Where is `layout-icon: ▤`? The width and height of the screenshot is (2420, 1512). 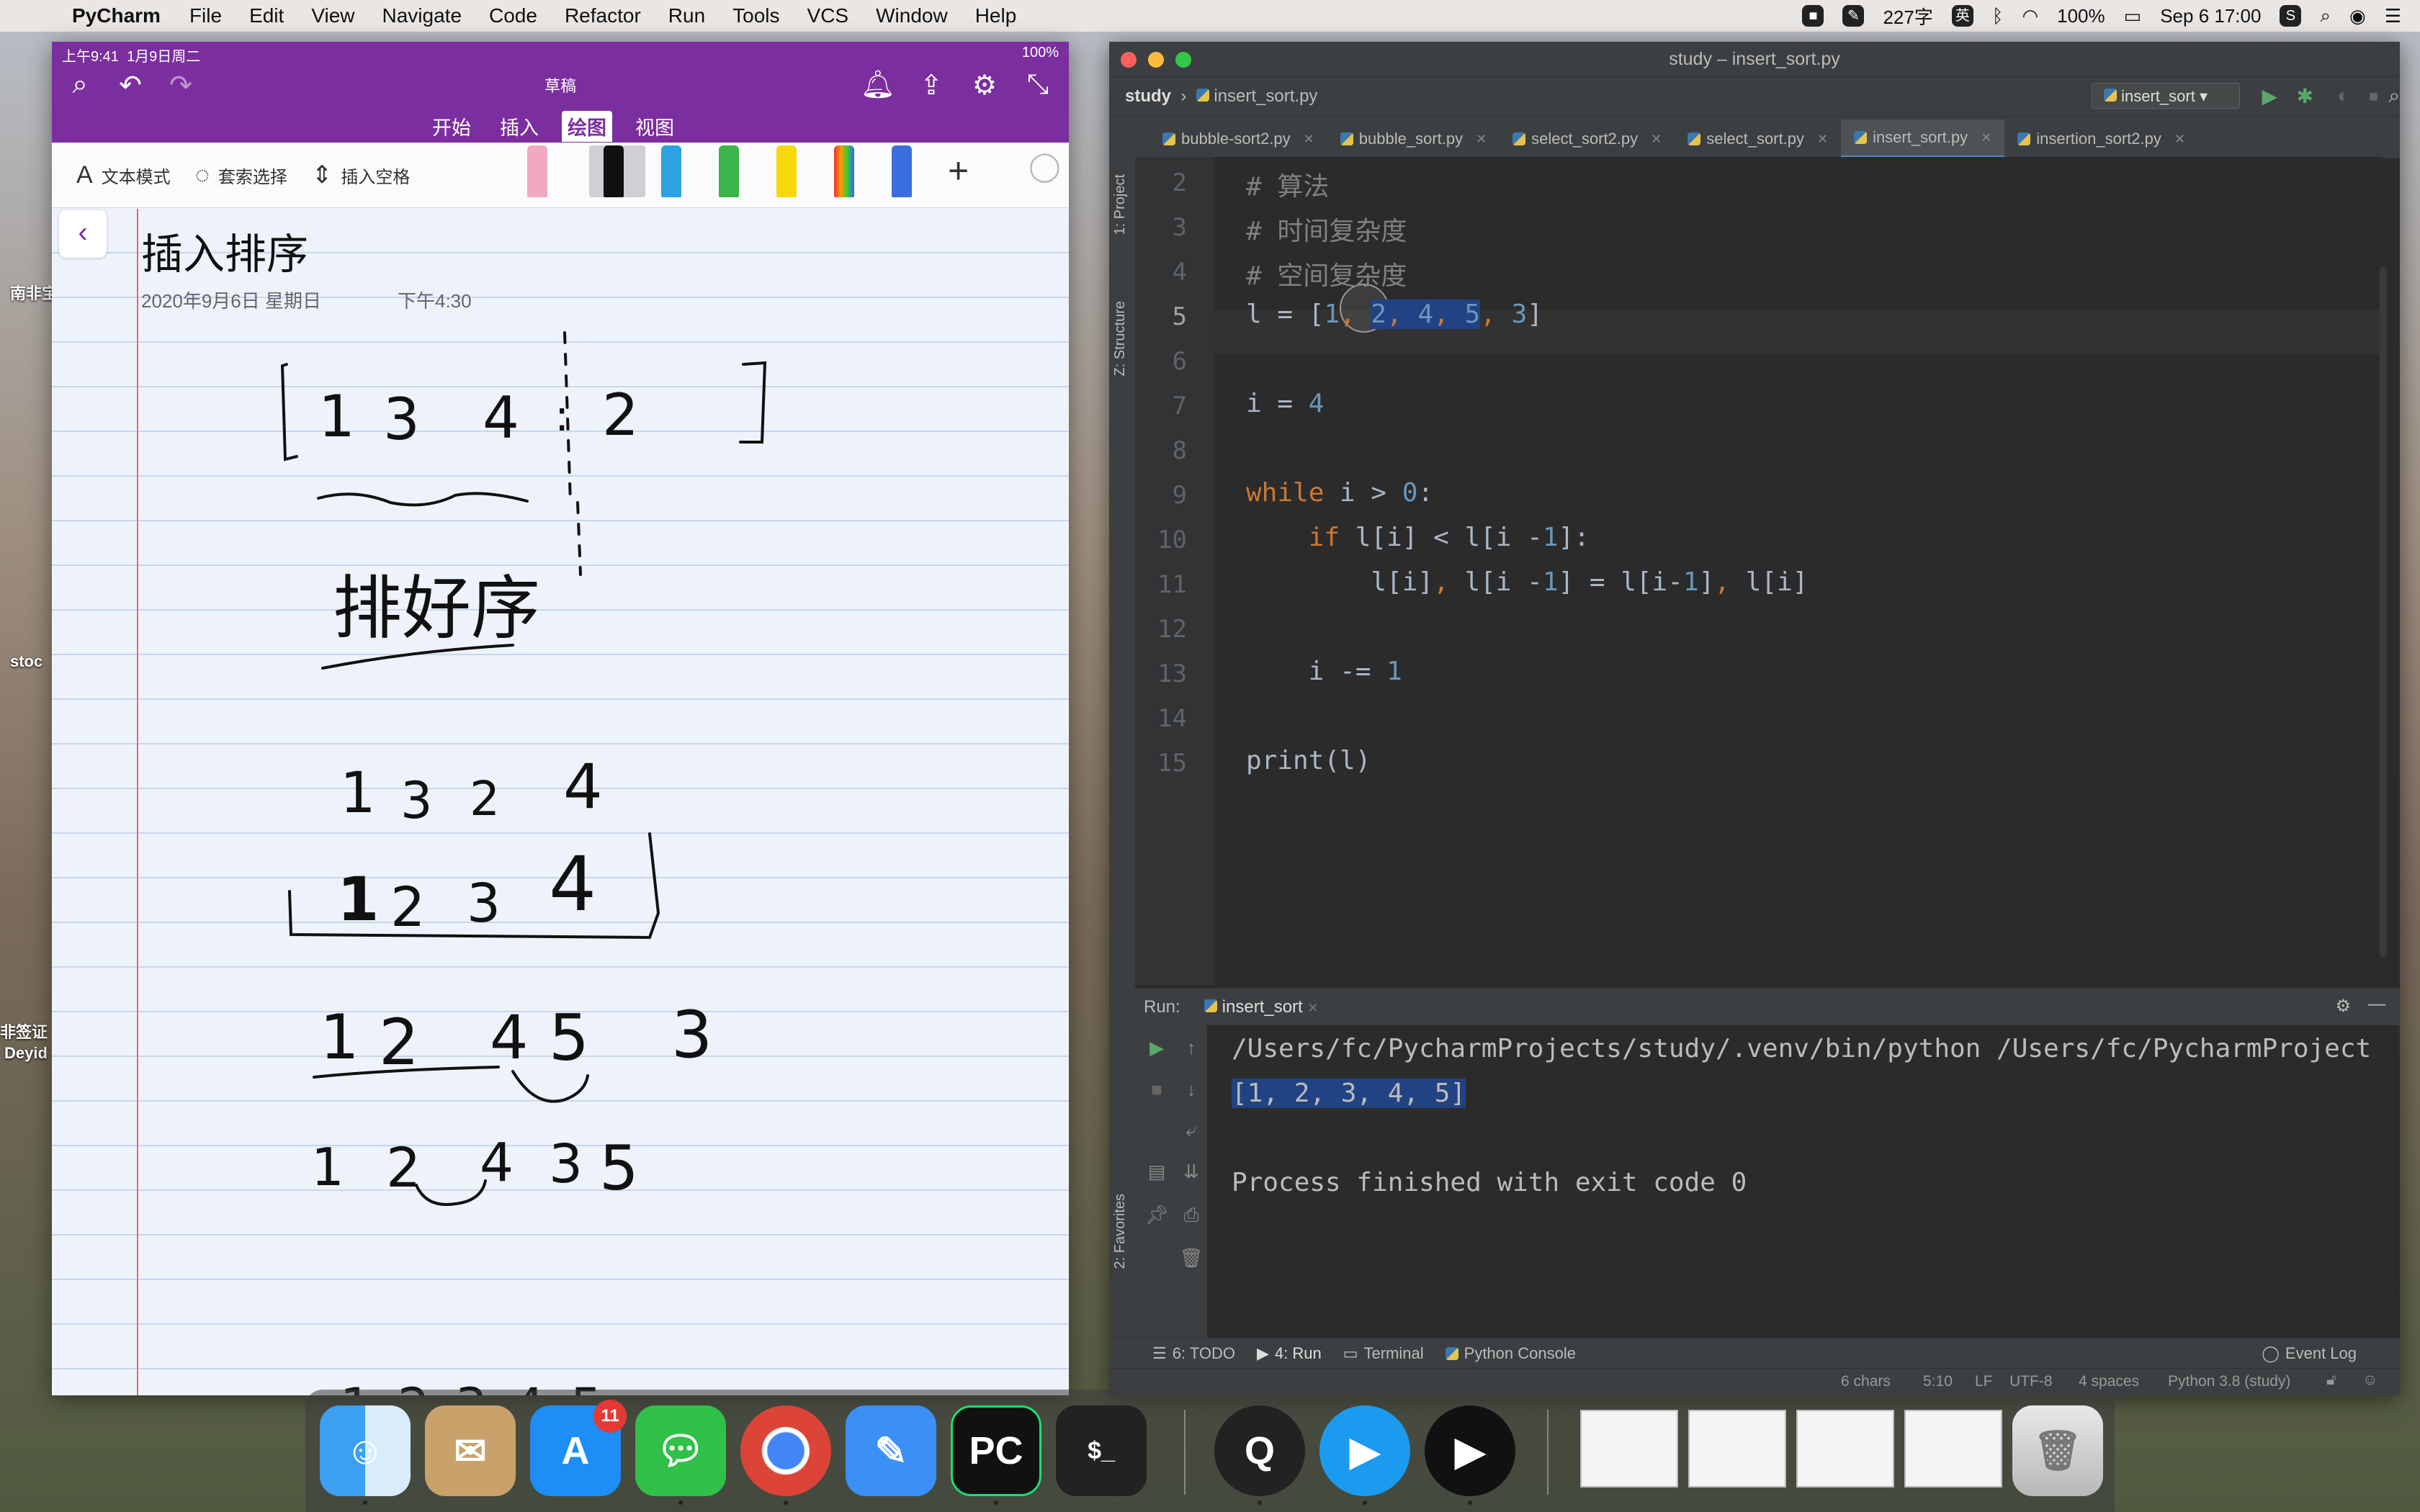 layout-icon: ▤ is located at coordinates (1156, 1172).